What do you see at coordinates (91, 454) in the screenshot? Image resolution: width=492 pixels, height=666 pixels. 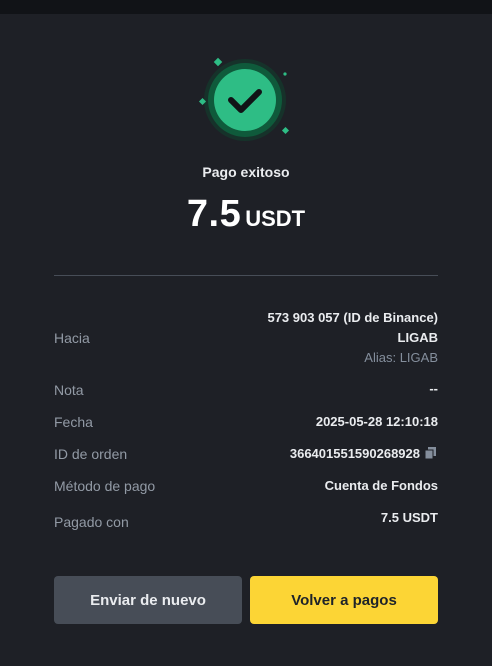 I see `order-id-label: ID de orden` at bounding box center [91, 454].